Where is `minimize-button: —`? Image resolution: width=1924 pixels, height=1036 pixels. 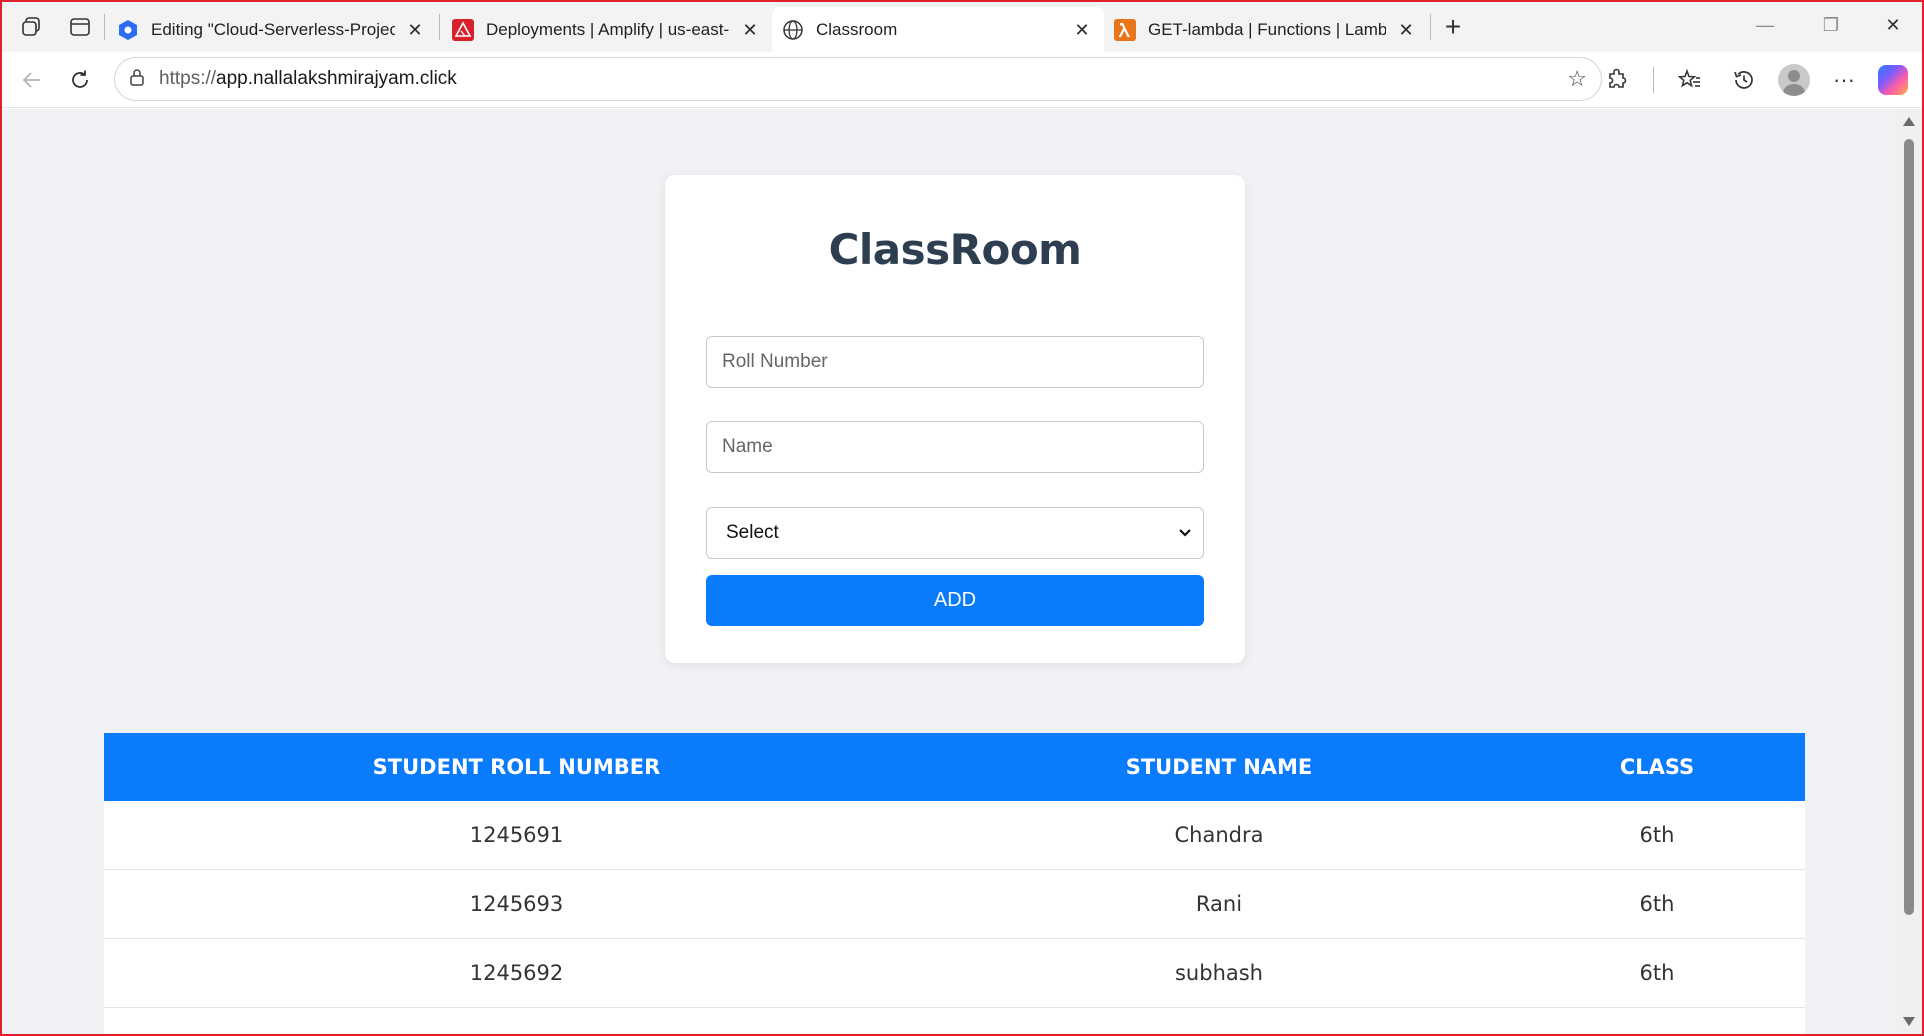
minimize-button: — is located at coordinates (1765, 25).